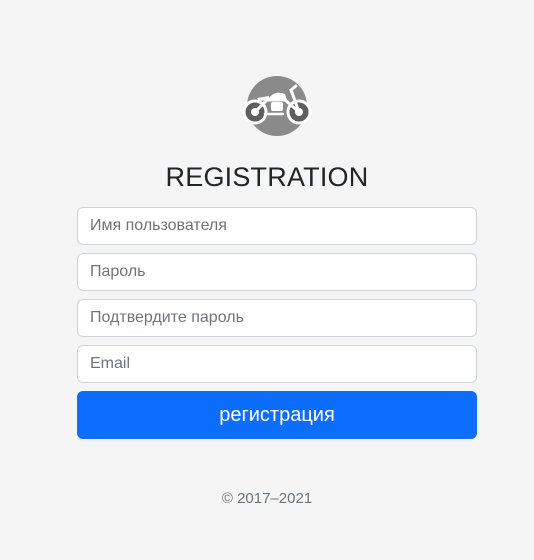 The image size is (534, 560). I want to click on register-button: регистрация, so click(277, 415).